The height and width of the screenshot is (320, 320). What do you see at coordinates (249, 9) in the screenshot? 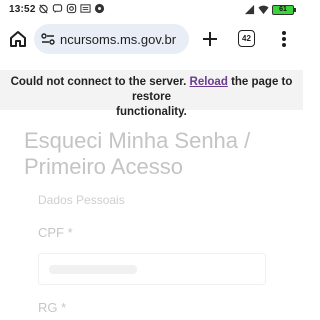
I see `signal-icon` at bounding box center [249, 9].